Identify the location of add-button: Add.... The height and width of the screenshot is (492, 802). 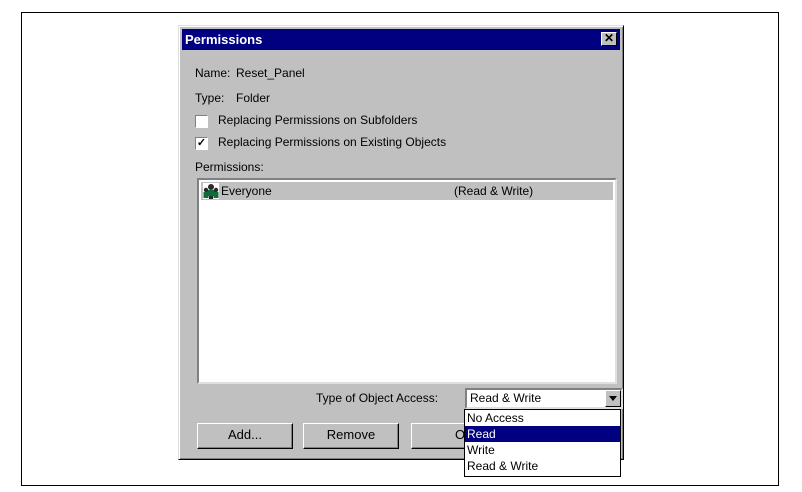
(245, 436).